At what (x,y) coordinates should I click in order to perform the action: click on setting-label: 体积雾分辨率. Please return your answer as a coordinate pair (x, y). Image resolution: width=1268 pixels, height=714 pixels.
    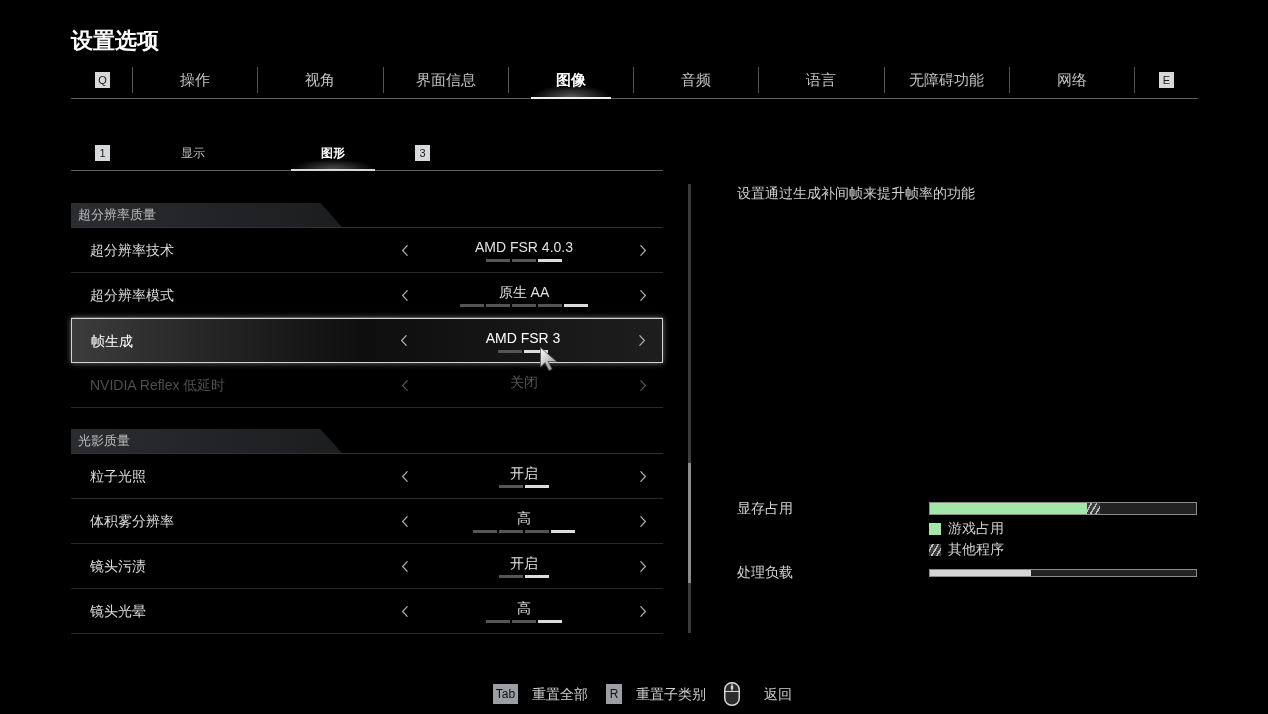
    Looking at the image, I should click on (132, 521).